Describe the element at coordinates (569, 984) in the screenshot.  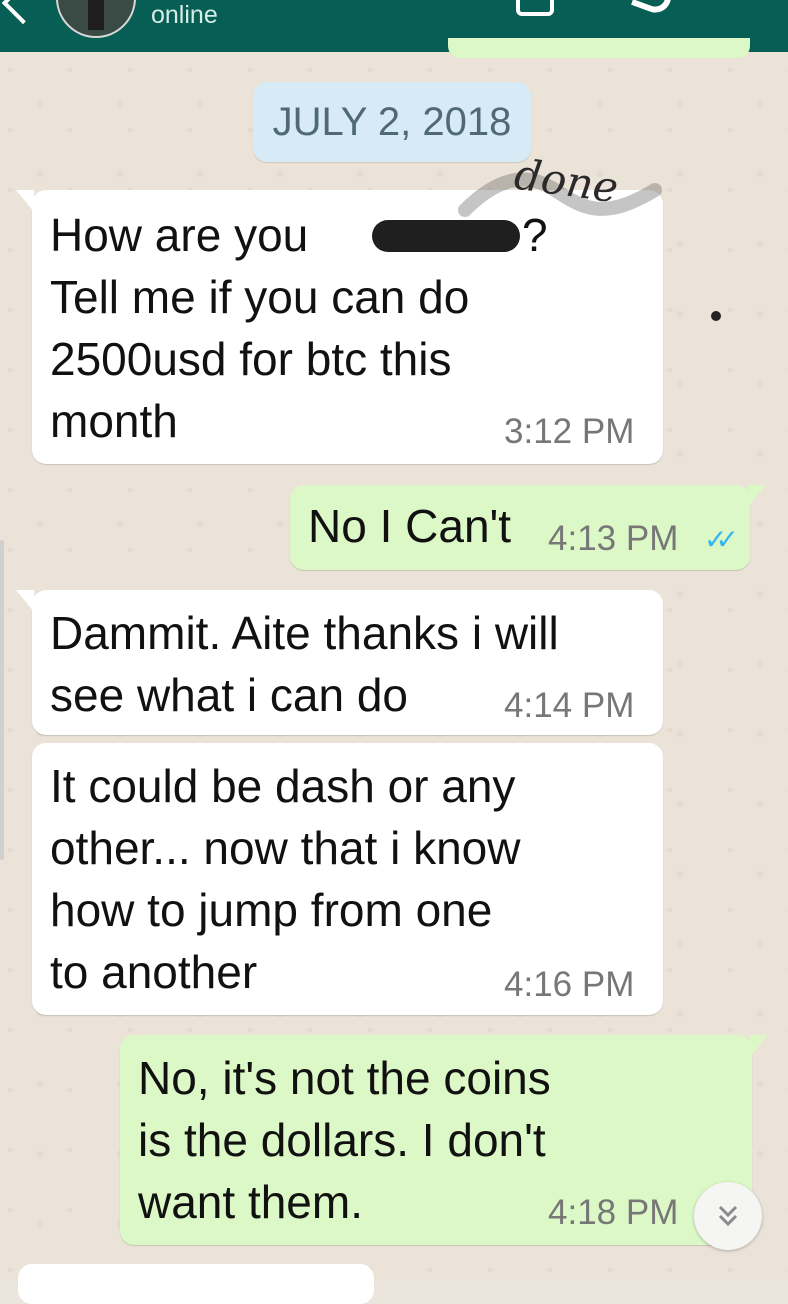
I see `message-time: 4:16 PM` at that location.